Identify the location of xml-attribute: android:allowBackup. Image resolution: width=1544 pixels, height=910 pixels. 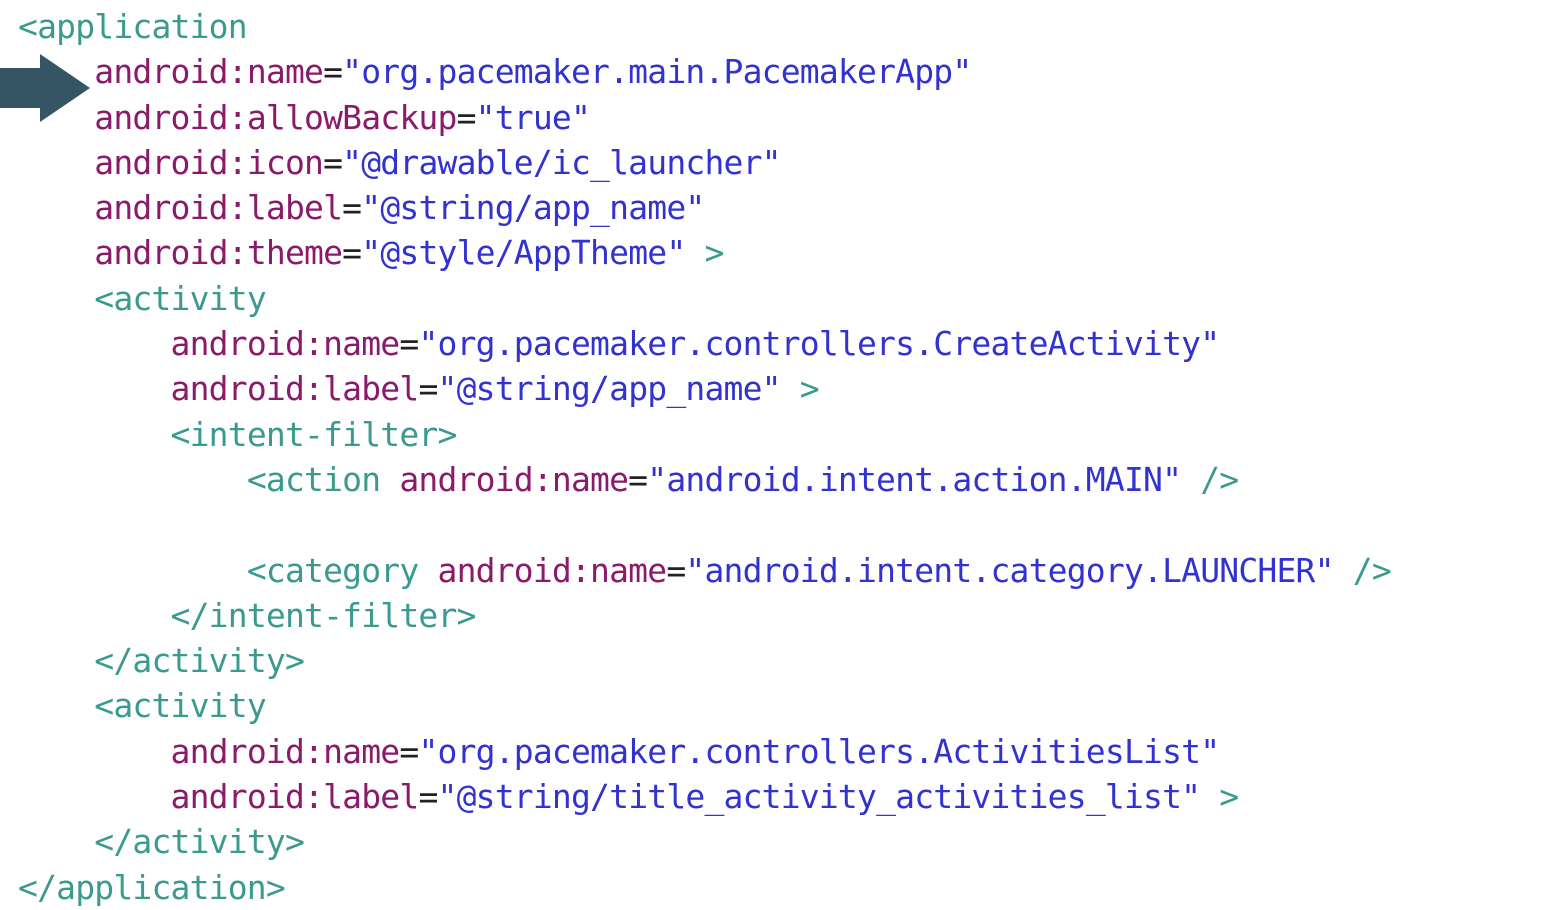
(275, 117).